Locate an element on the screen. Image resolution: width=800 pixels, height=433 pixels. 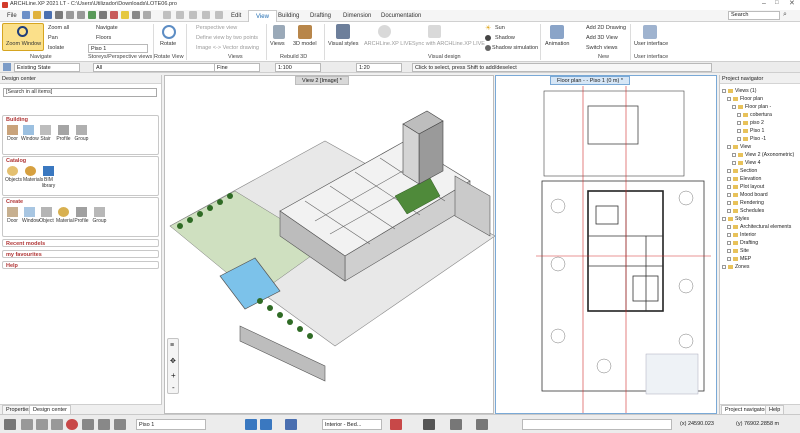
scale-select: 1:100 is located at coordinates (298, 67).